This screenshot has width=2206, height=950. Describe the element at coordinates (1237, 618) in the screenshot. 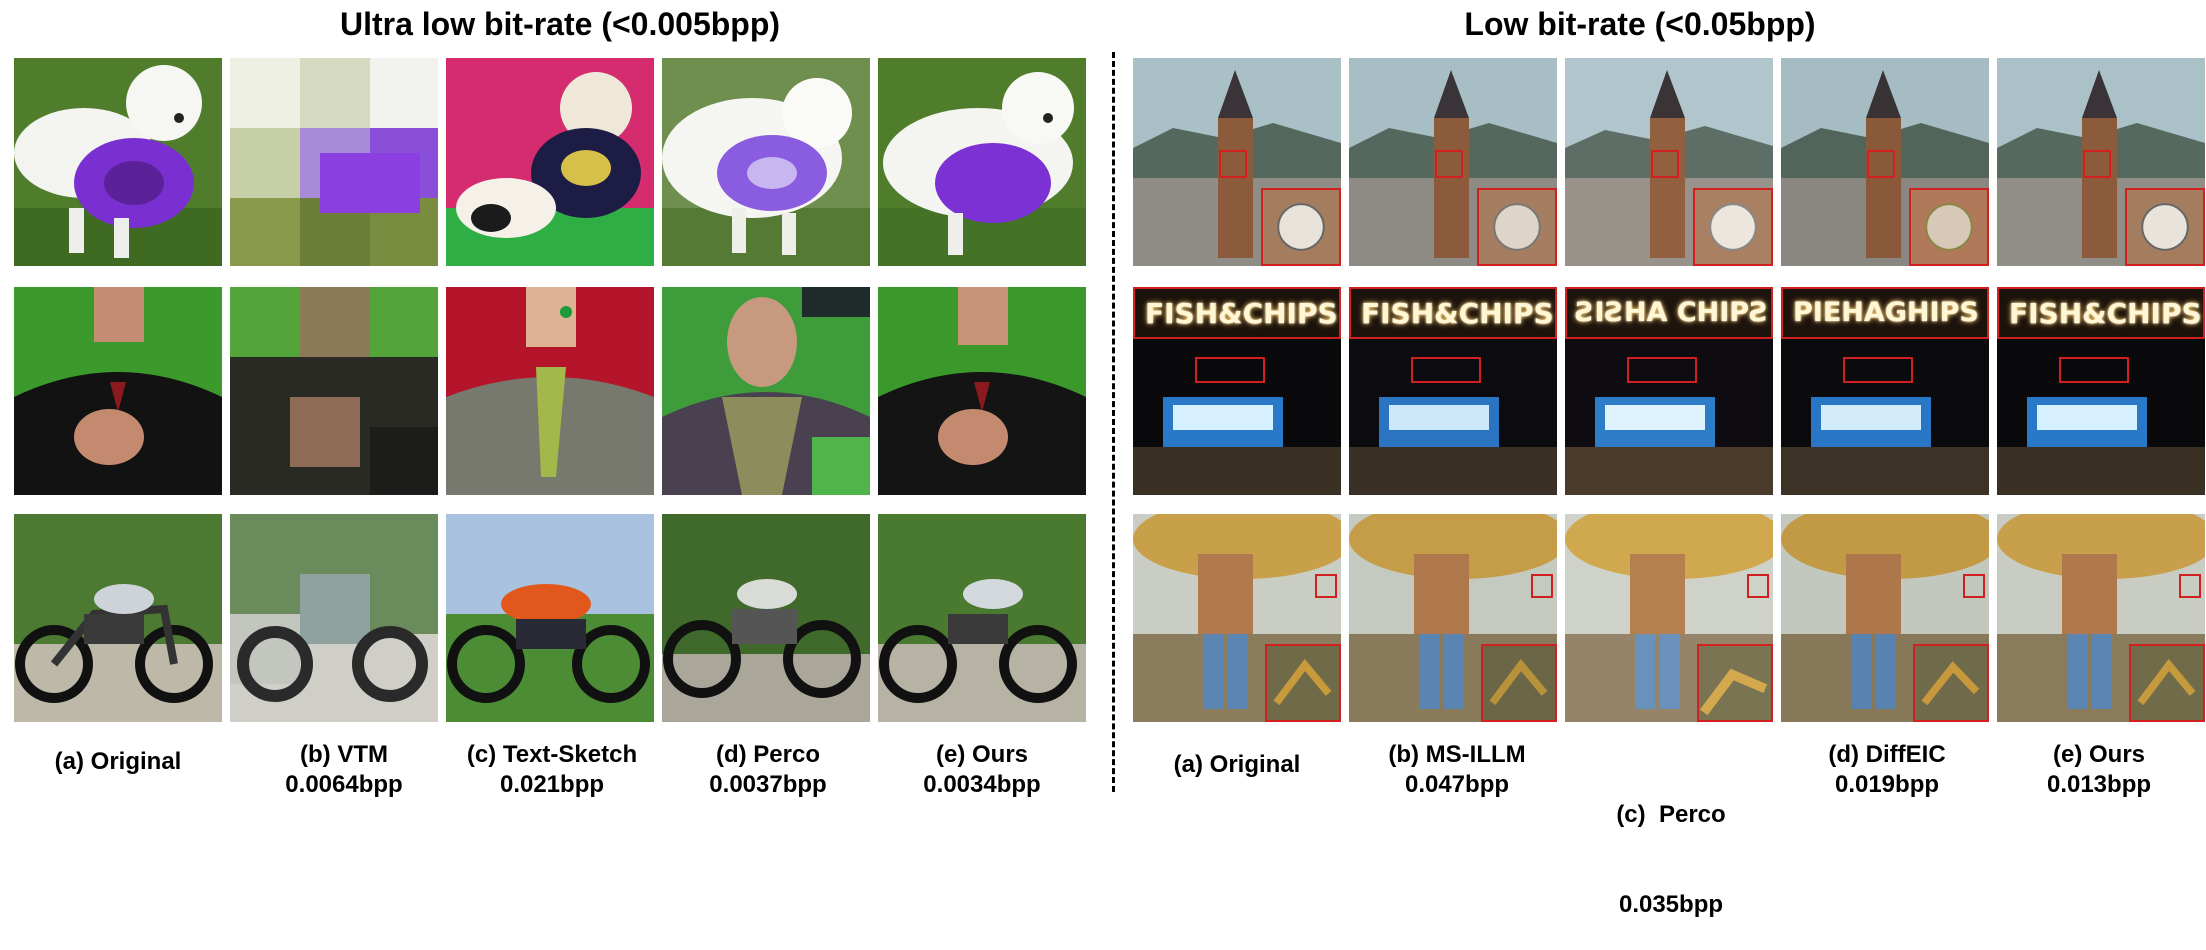

I see `right-tree-original-image` at that location.